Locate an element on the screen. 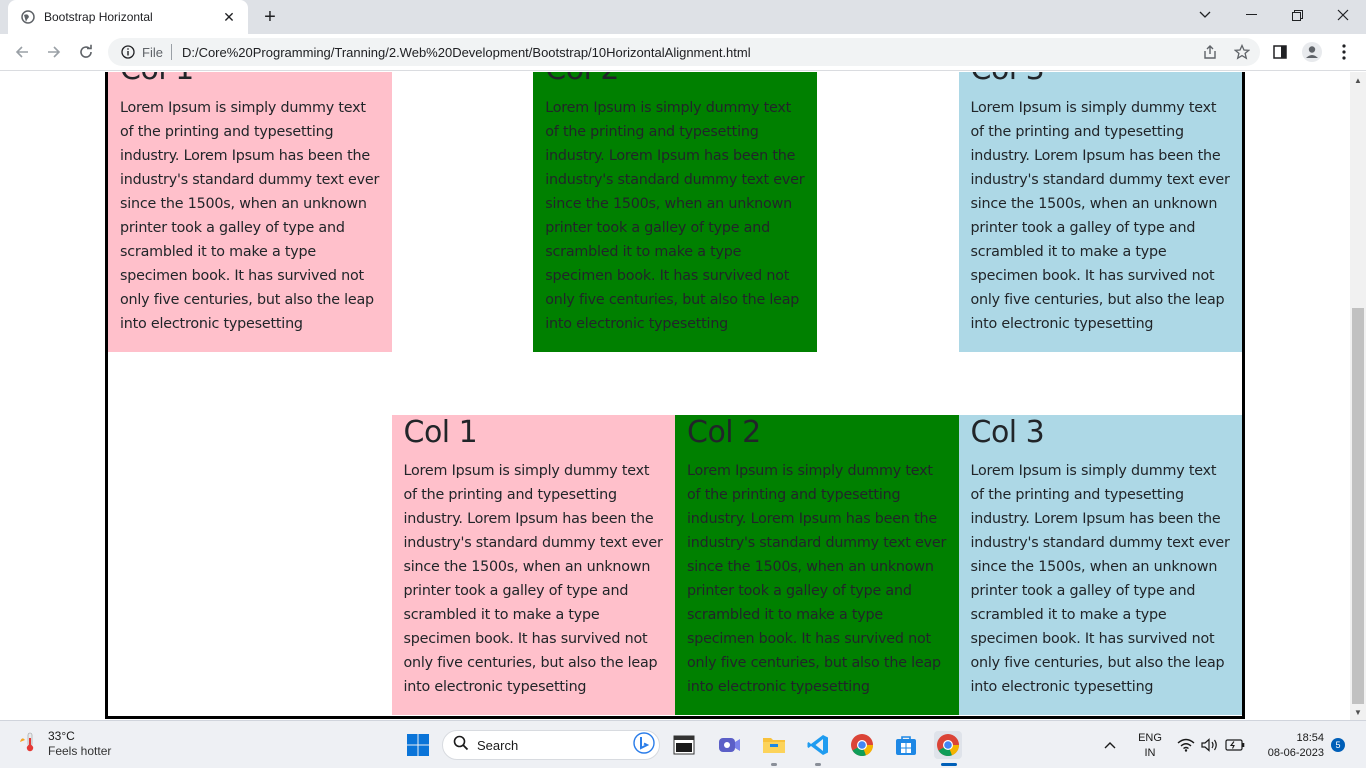 This screenshot has height=768, width=1366. chrome-icon is located at coordinates (862, 745).